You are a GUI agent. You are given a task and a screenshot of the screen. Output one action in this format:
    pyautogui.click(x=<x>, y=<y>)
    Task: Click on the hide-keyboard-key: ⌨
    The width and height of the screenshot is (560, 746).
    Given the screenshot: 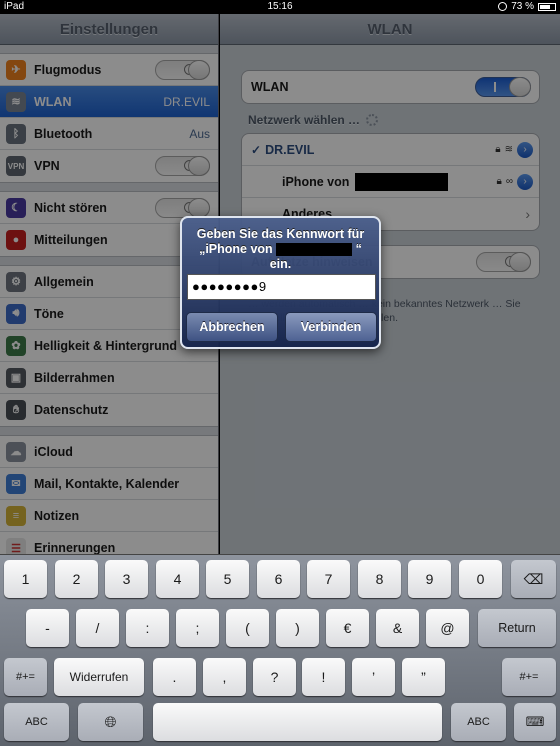 What is the action you would take?
    pyautogui.click(x=535, y=722)
    